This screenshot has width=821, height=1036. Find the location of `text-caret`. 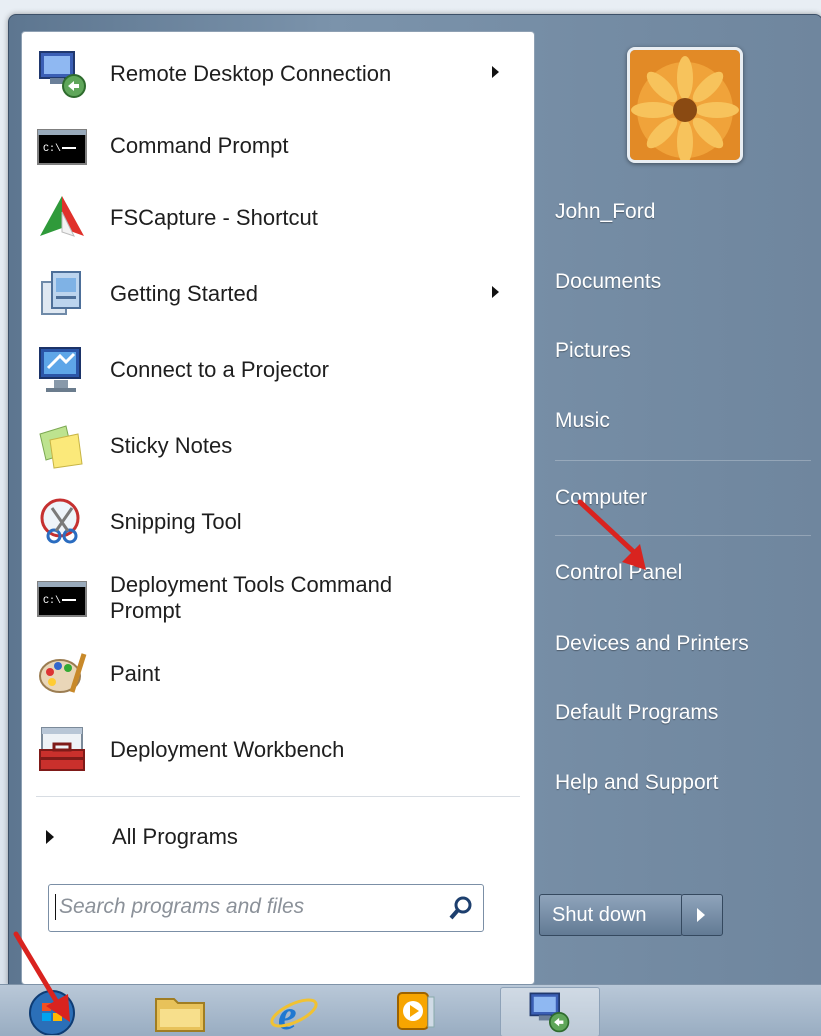

text-caret is located at coordinates (55, 907).